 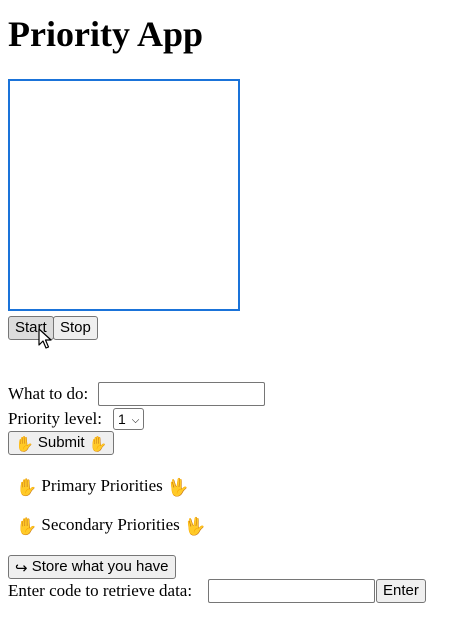 What do you see at coordinates (100, 590) in the screenshot?
I see `retrieve-label: Enter code to retrieve data:` at bounding box center [100, 590].